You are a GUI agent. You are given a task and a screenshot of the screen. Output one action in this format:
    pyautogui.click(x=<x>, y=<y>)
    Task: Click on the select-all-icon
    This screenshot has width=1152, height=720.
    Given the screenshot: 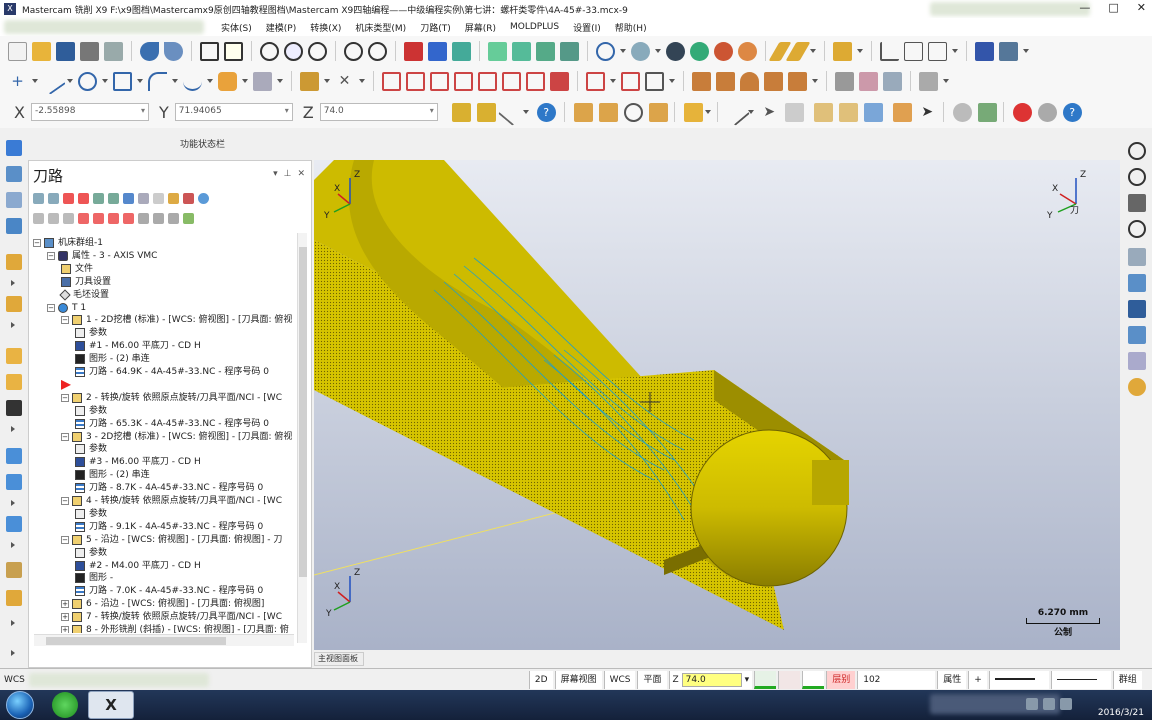 What is the action you would take?
    pyautogui.click(x=658, y=112)
    